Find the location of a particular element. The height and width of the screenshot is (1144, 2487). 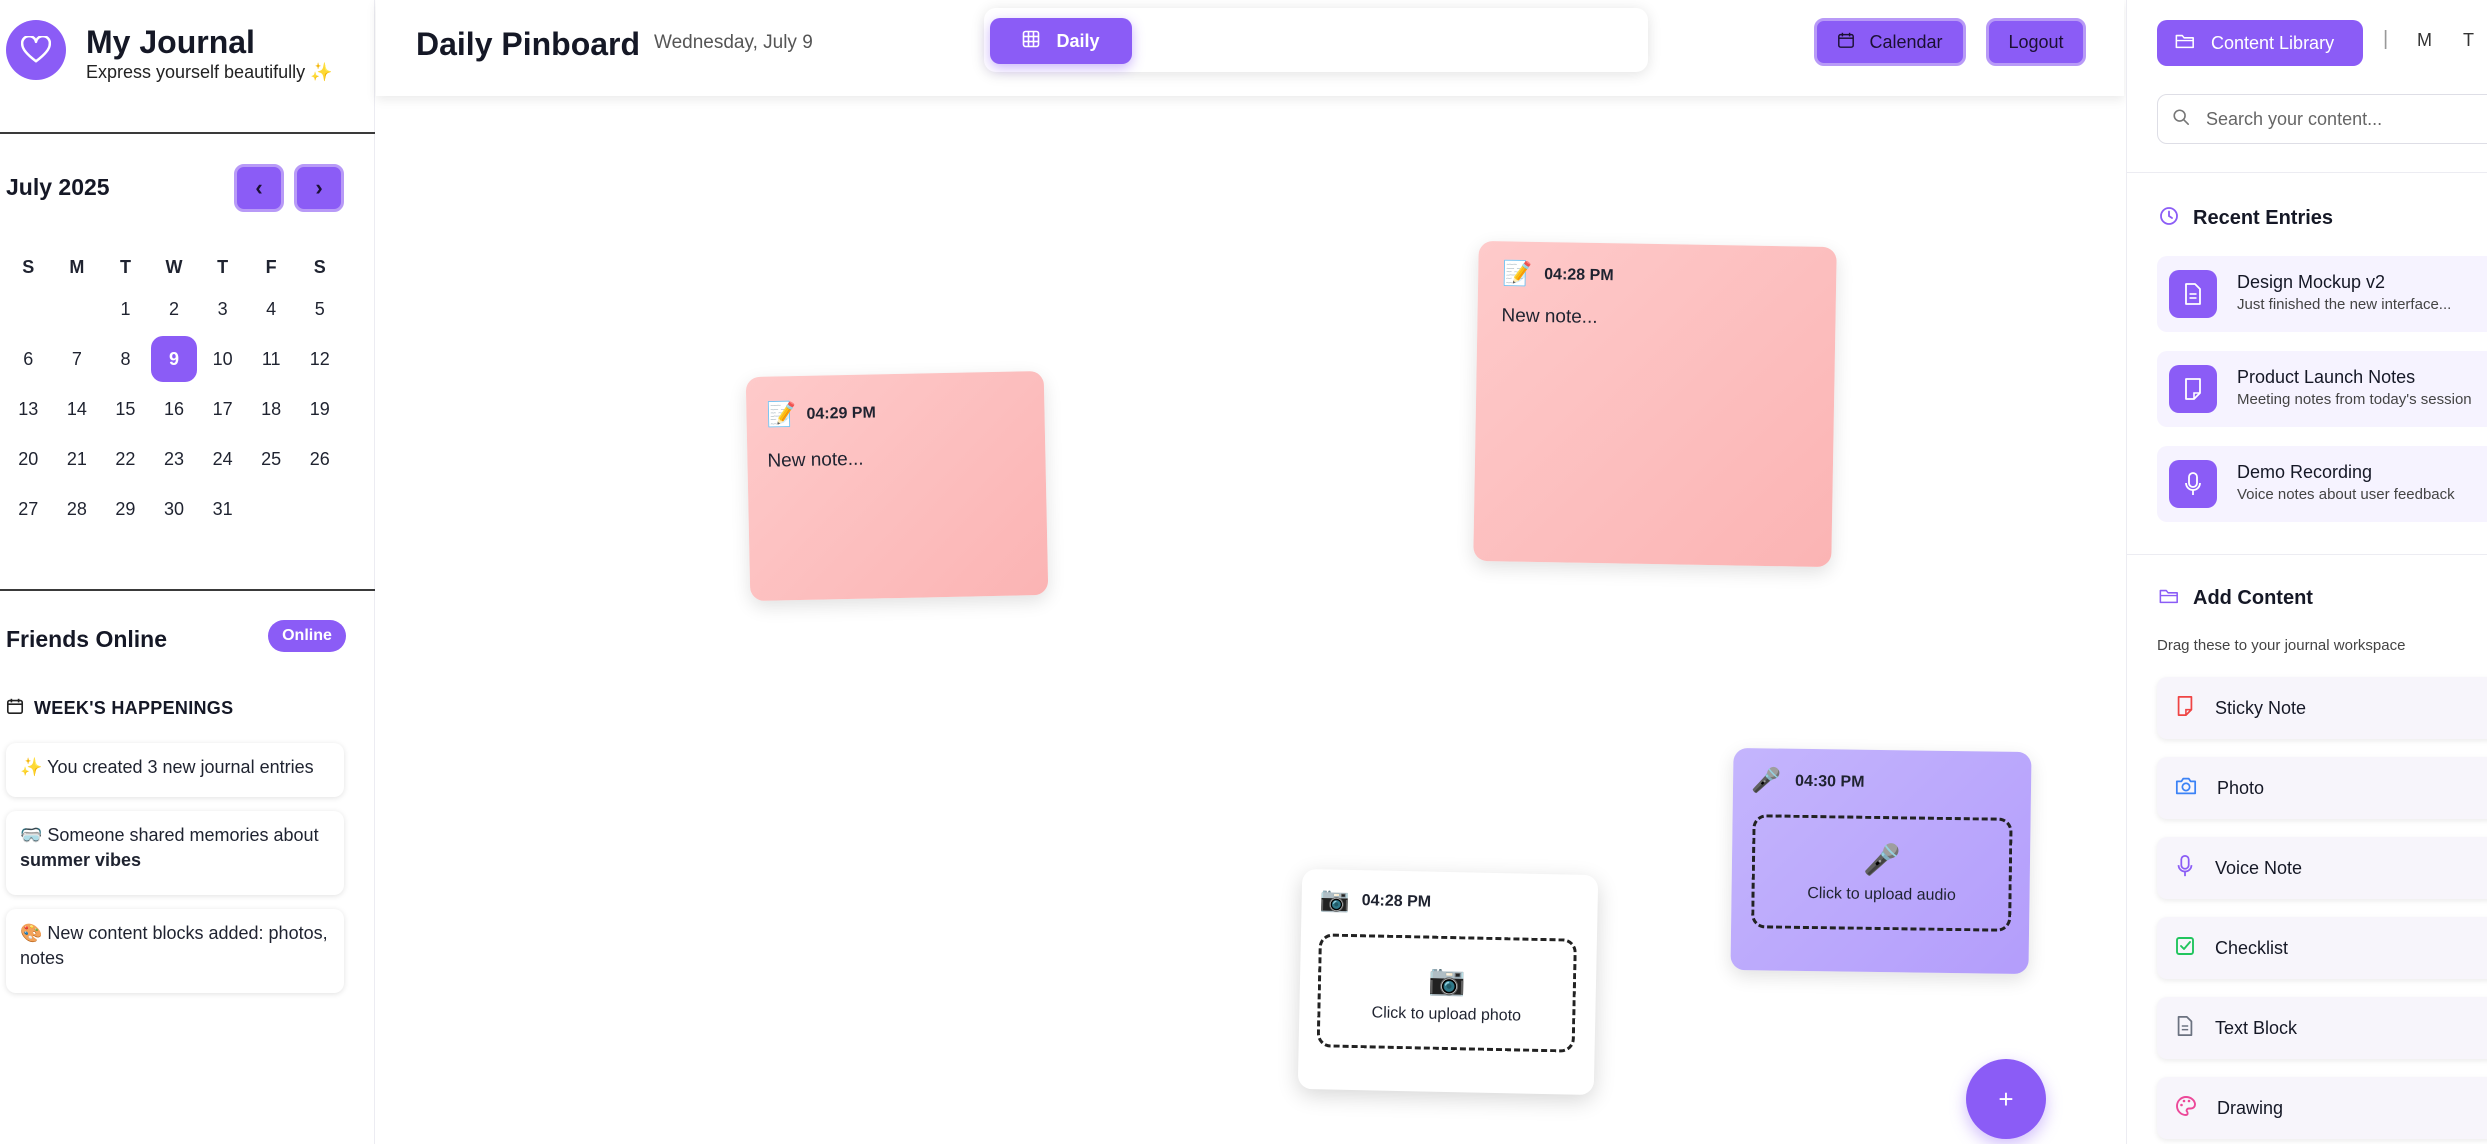

search-icon is located at coordinates (2181, 119).